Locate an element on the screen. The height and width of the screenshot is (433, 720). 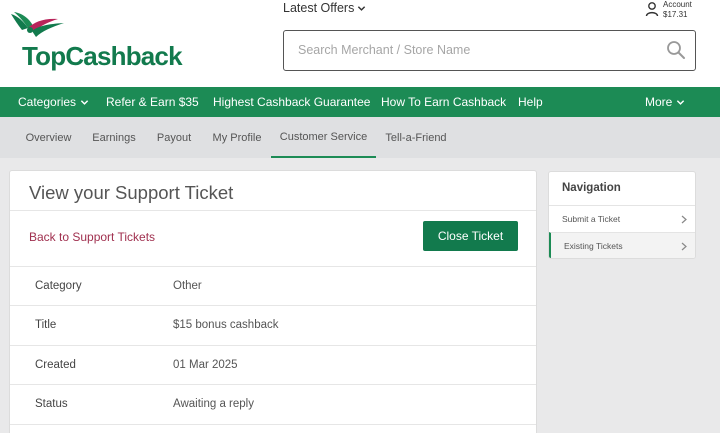
back-to-support-tickets-link: Back to Support Tickets is located at coordinates (92, 237).